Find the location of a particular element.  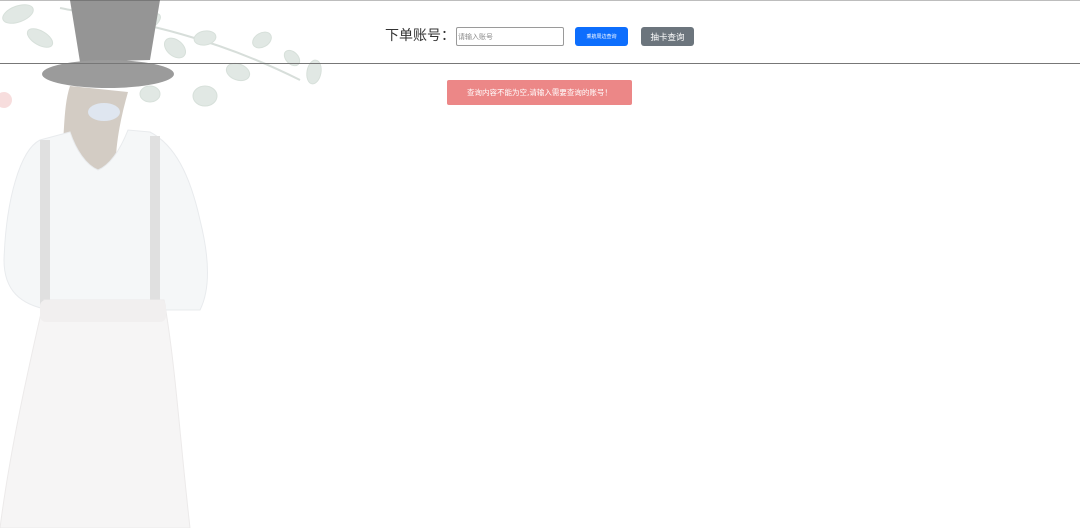

account-input is located at coordinates (510, 36).